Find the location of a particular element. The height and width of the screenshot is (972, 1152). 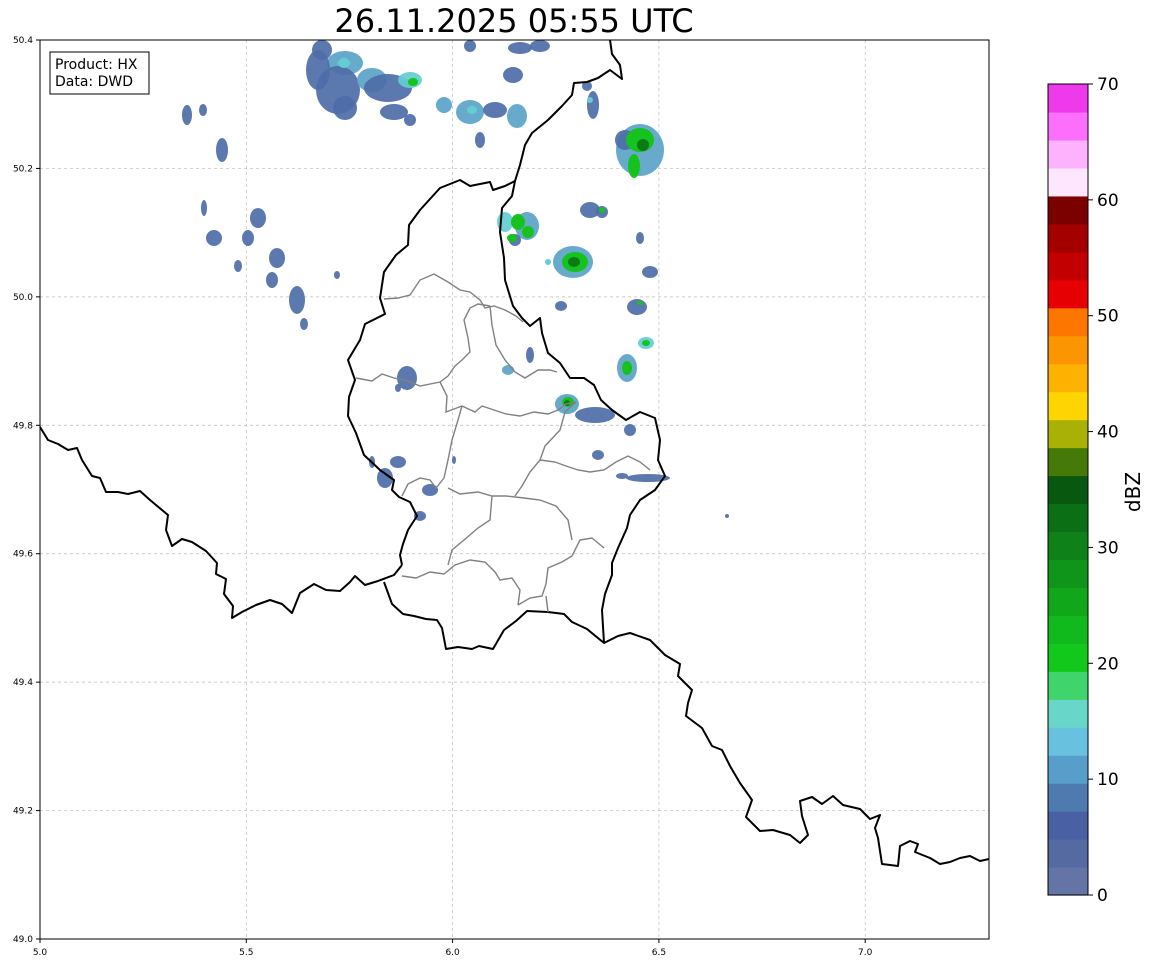

colorbar-label: dBZ is located at coordinates (1133, 492).